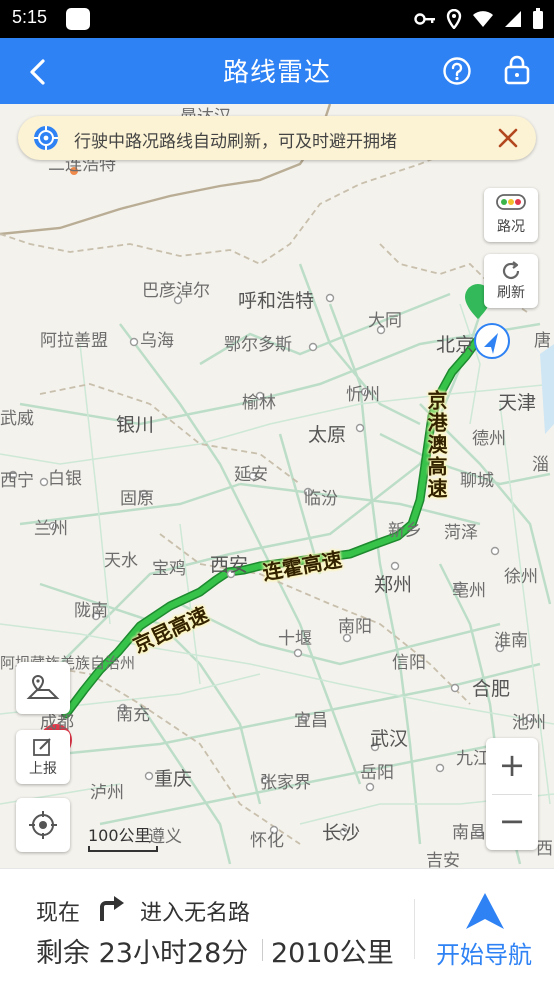  What do you see at coordinates (46, 138) in the screenshot?
I see `radar-target-icon` at bounding box center [46, 138].